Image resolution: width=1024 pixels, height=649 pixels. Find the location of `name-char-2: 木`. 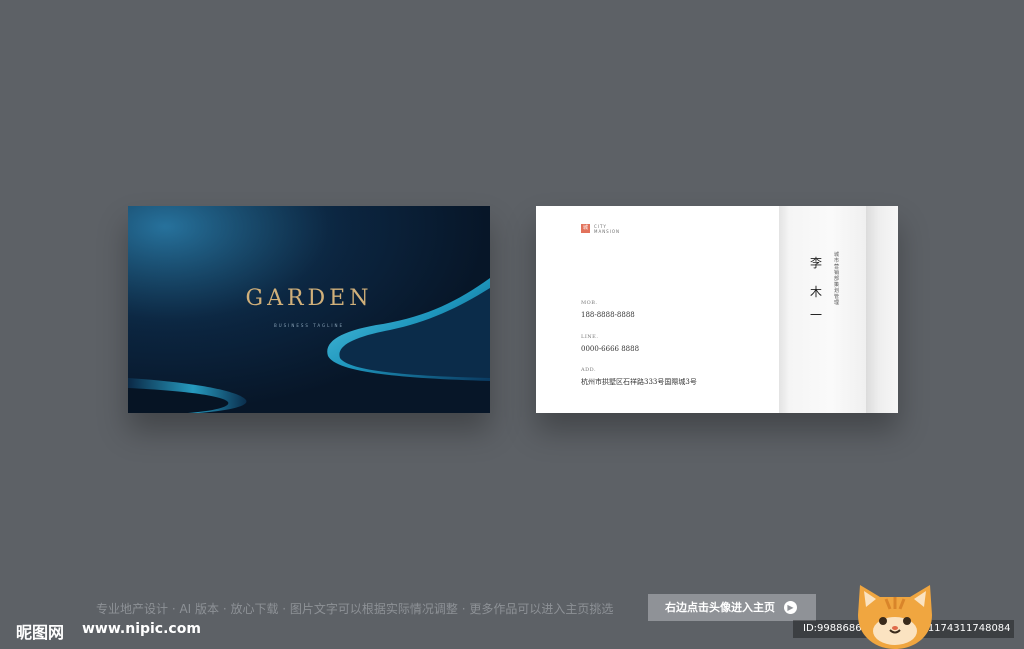

name-char-2: 木 is located at coordinates (815, 292).